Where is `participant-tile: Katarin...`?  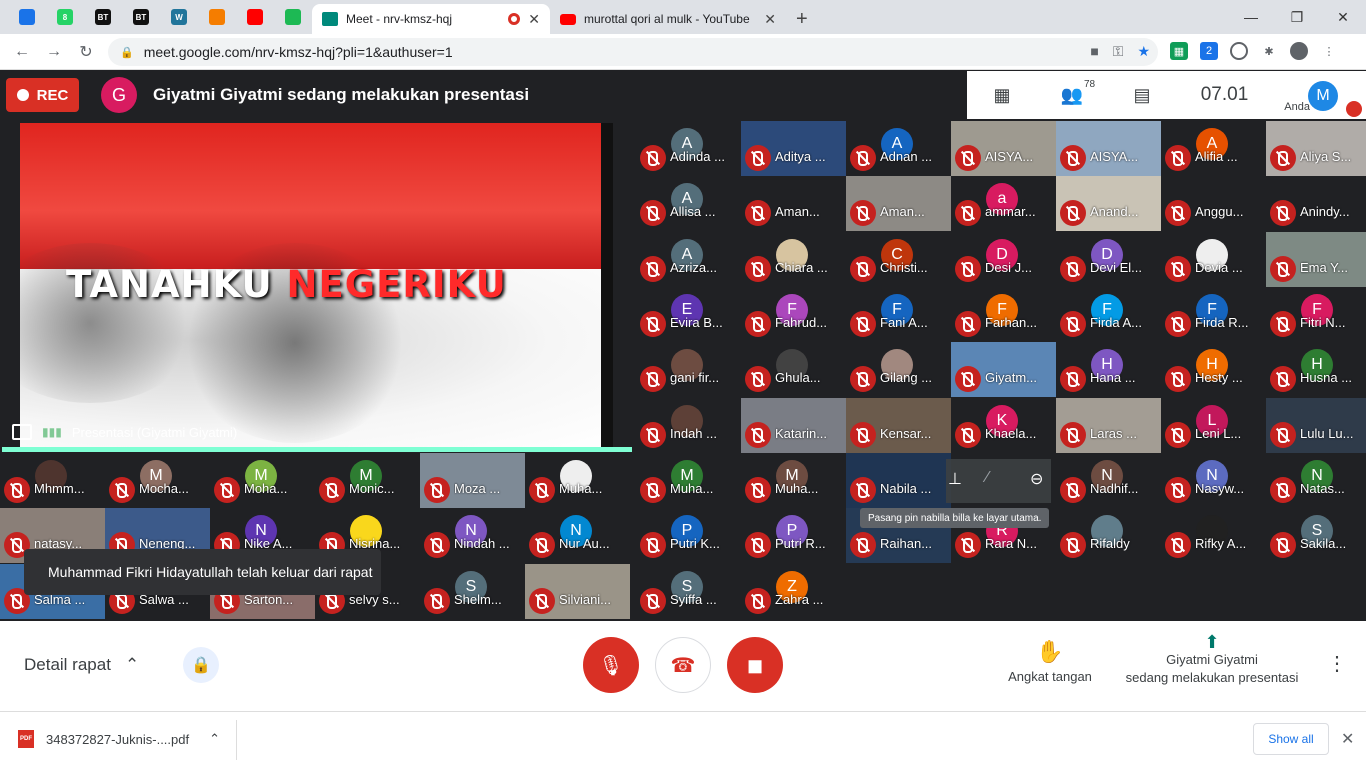
participant-tile: Katarin... is located at coordinates (793, 425).